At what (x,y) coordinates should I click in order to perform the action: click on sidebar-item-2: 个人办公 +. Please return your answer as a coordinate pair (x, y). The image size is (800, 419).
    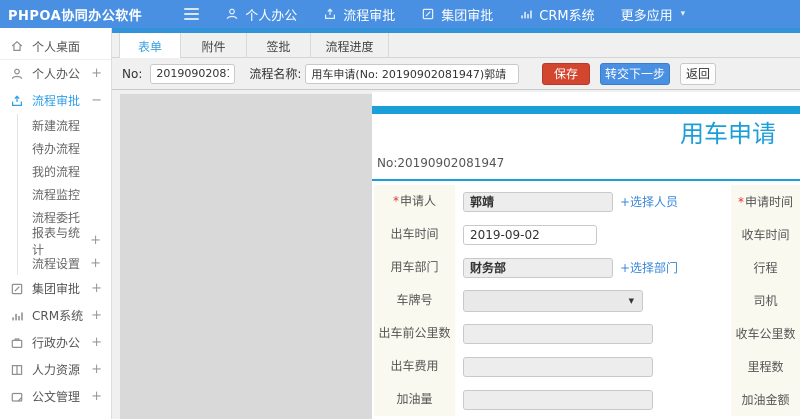
    Looking at the image, I should click on (55, 73).